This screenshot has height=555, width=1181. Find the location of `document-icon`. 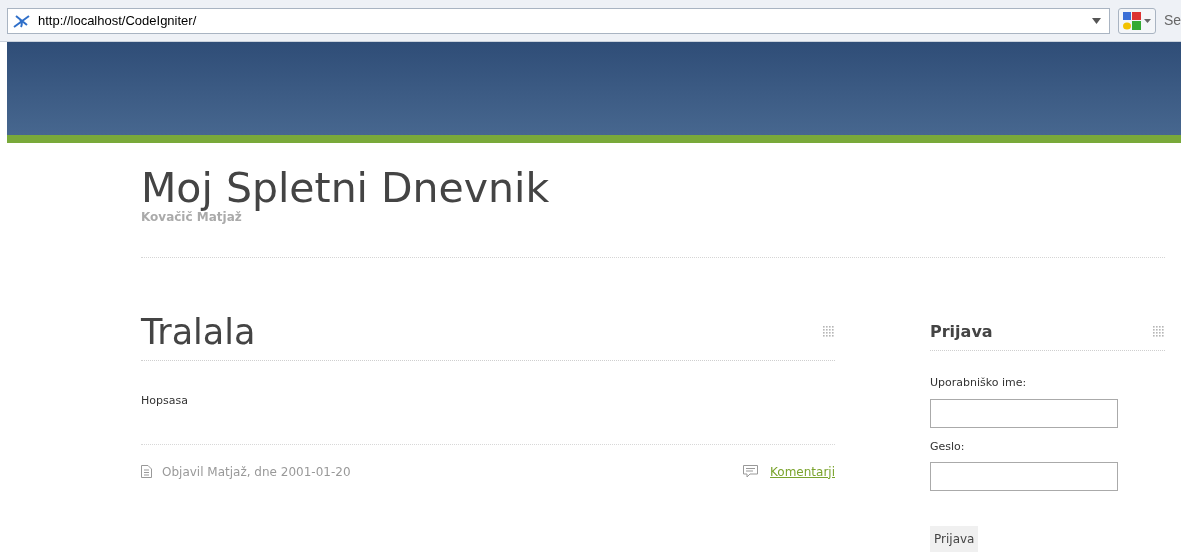

document-icon is located at coordinates (146, 471).